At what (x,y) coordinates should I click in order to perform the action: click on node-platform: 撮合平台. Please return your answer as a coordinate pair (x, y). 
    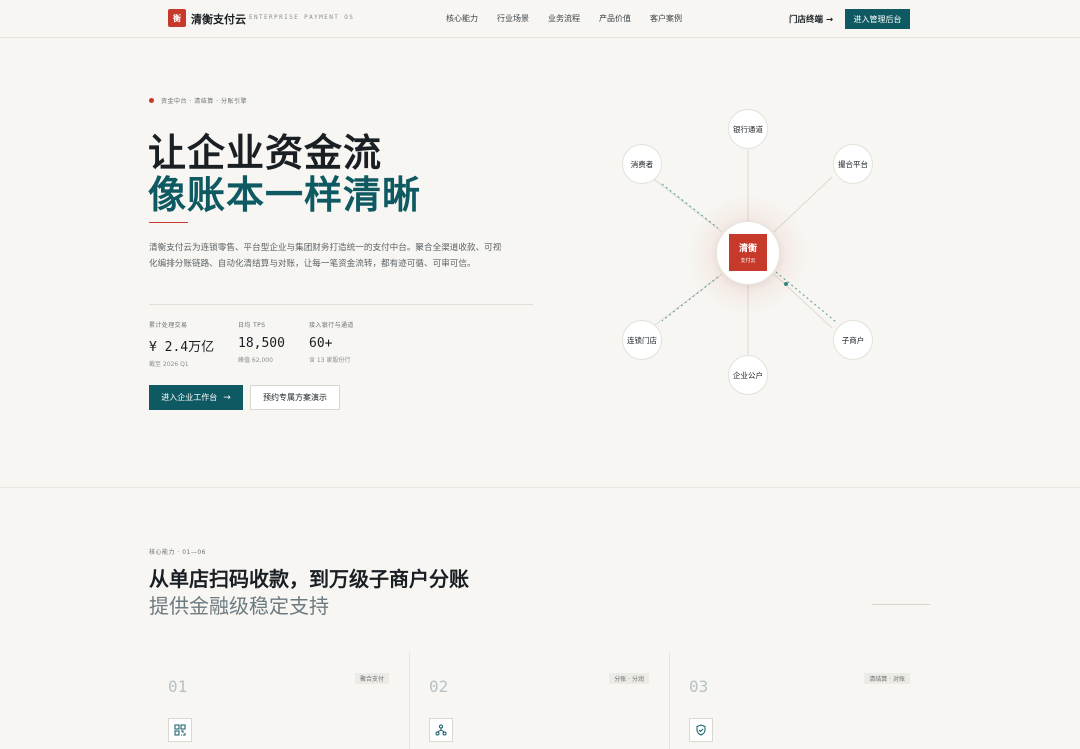
    Looking at the image, I should click on (853, 164).